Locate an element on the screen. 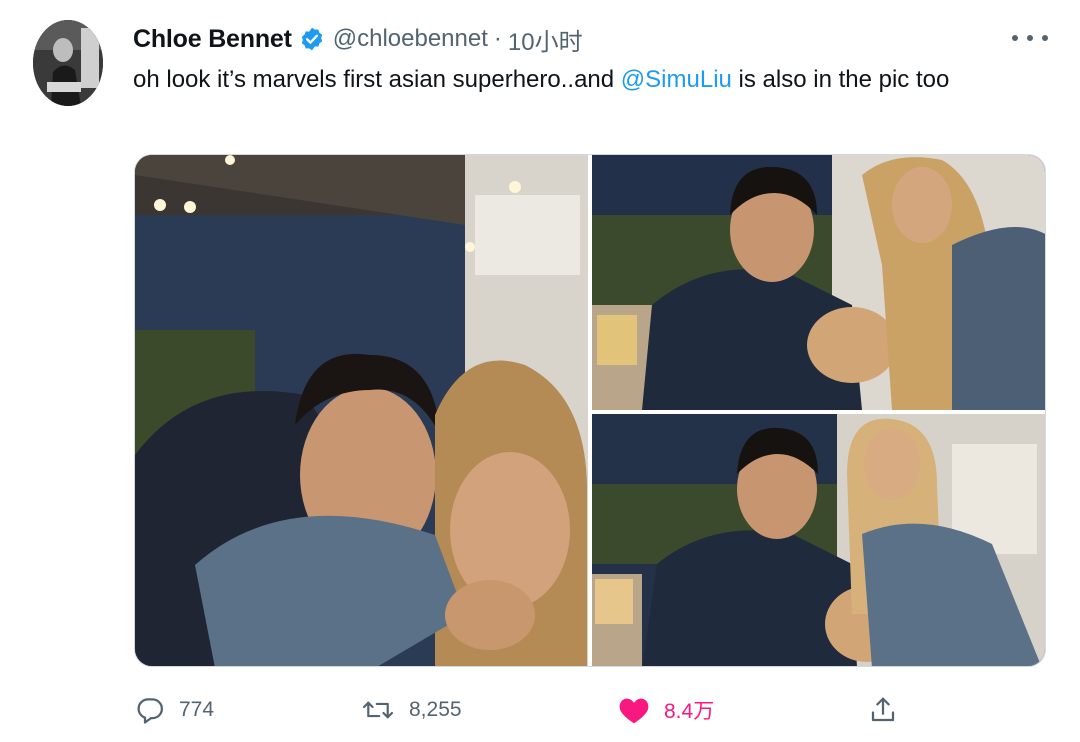 This screenshot has height=742, width=1080. tweet-header: Chloe Bennet @chloebennet · 10小时 is located at coordinates (358, 39).